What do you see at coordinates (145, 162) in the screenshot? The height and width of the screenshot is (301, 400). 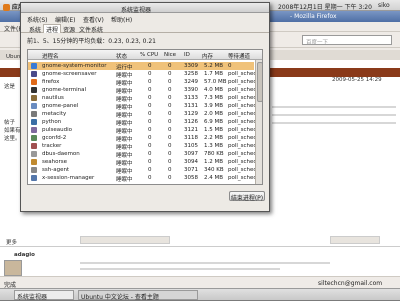 I see `process-row: seahorse 睡眠中 0 0 3094 1.2 MB poll_schedule` at bounding box center [145, 162].